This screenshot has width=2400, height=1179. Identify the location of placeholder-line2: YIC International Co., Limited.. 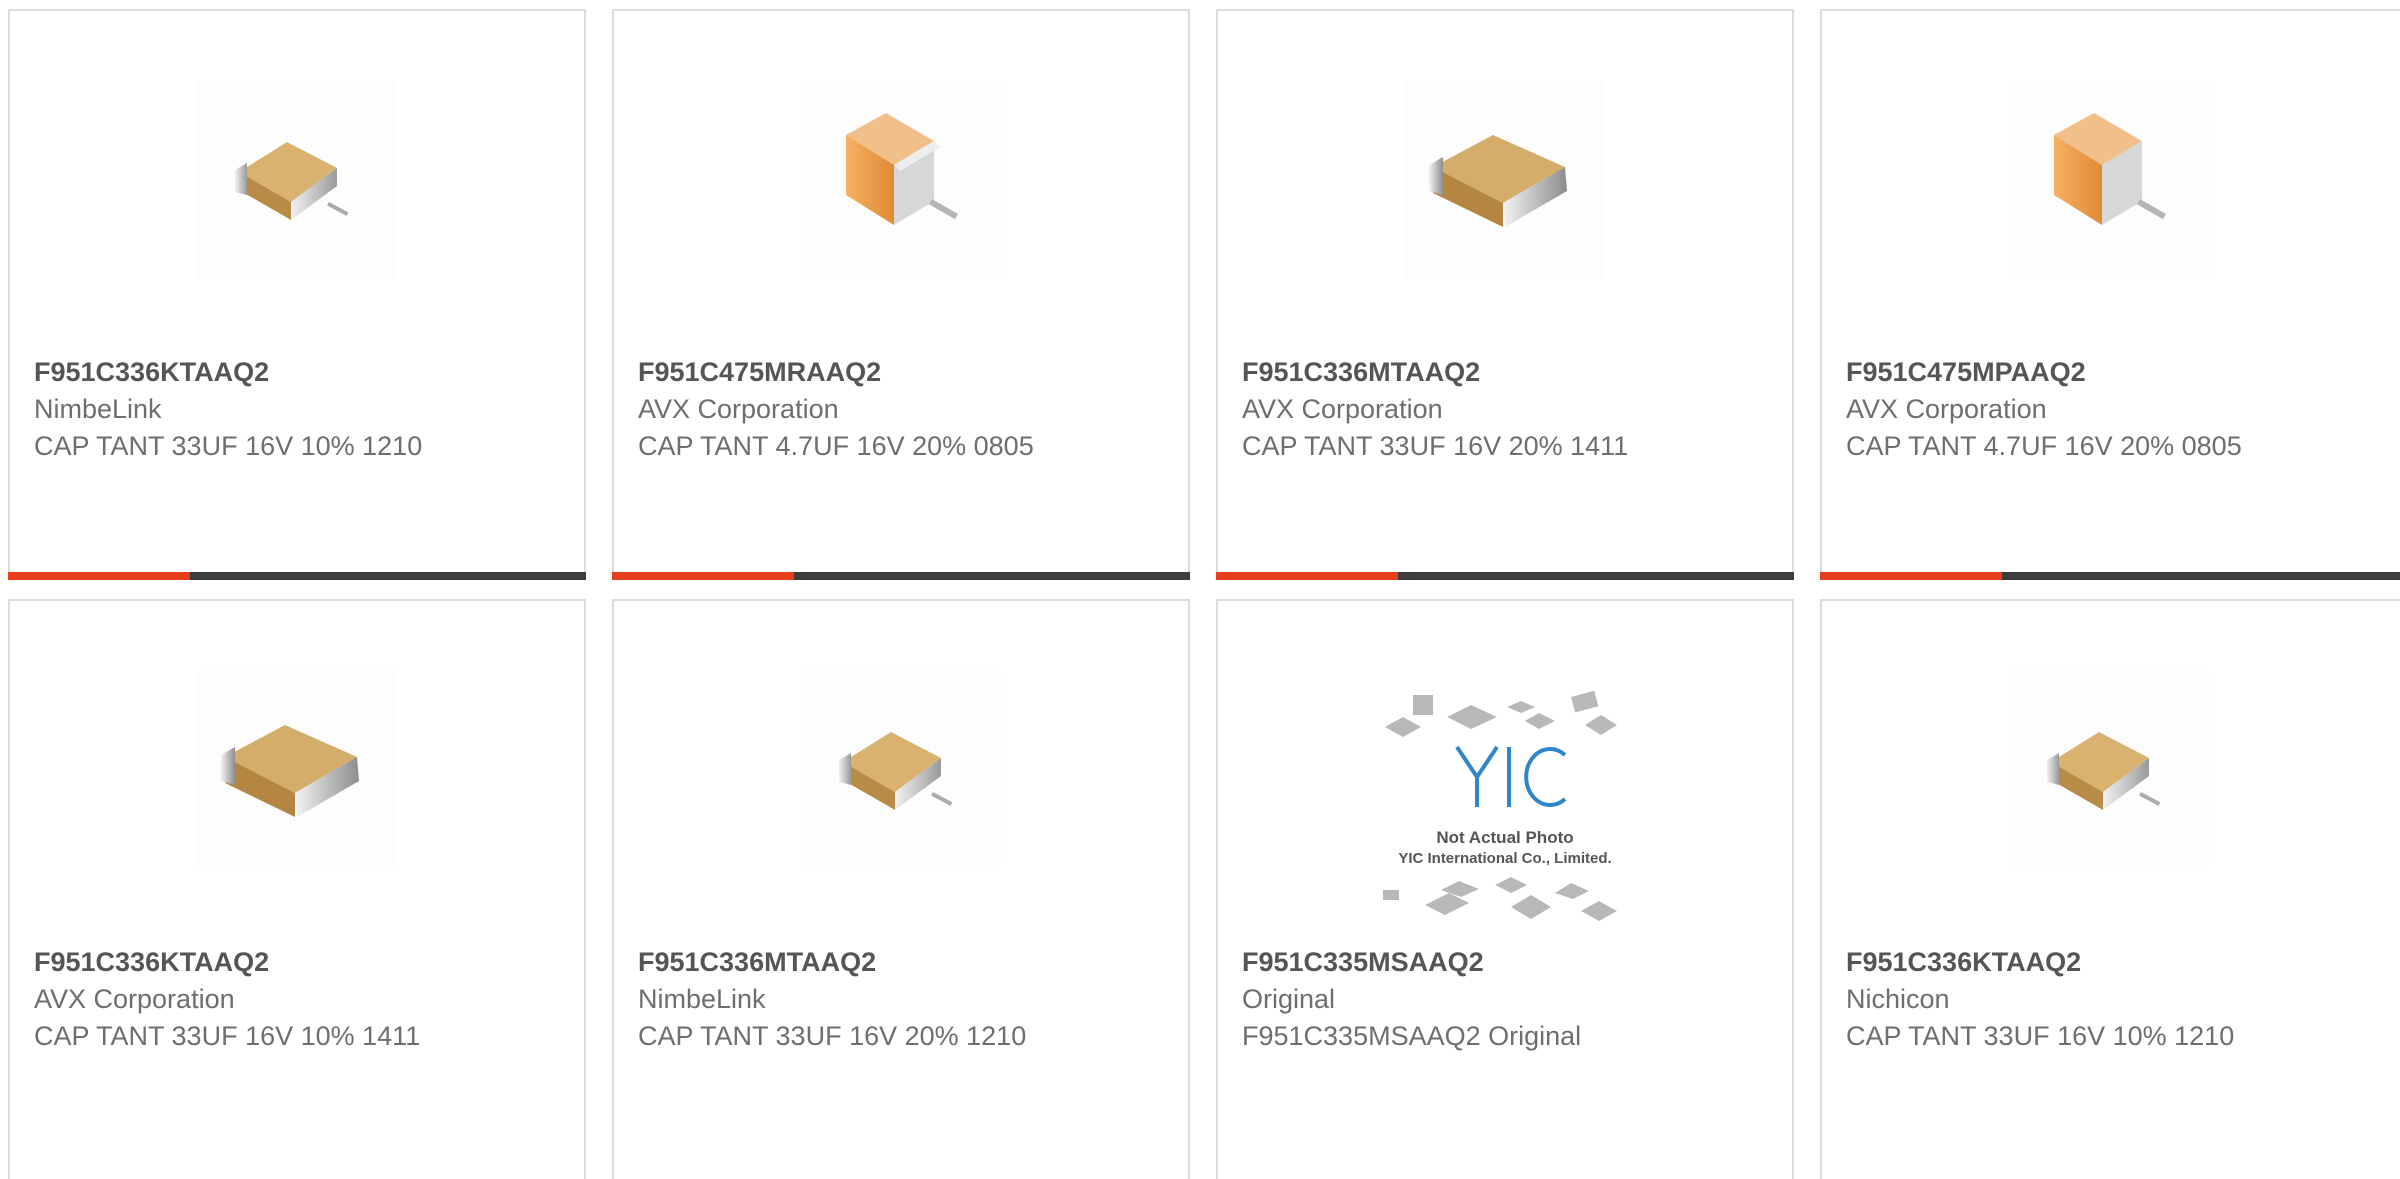
(1504, 858).